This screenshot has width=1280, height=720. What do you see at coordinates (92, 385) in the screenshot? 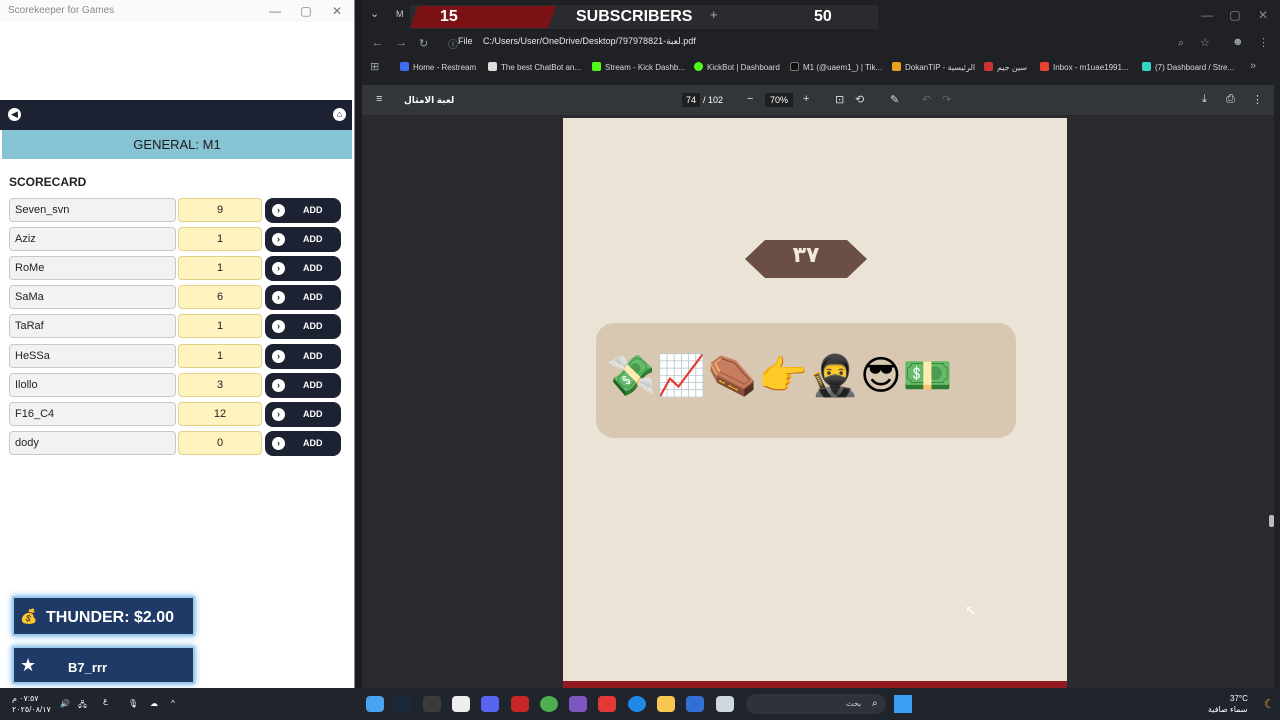
I see `player-name: Ilollo` at bounding box center [92, 385].